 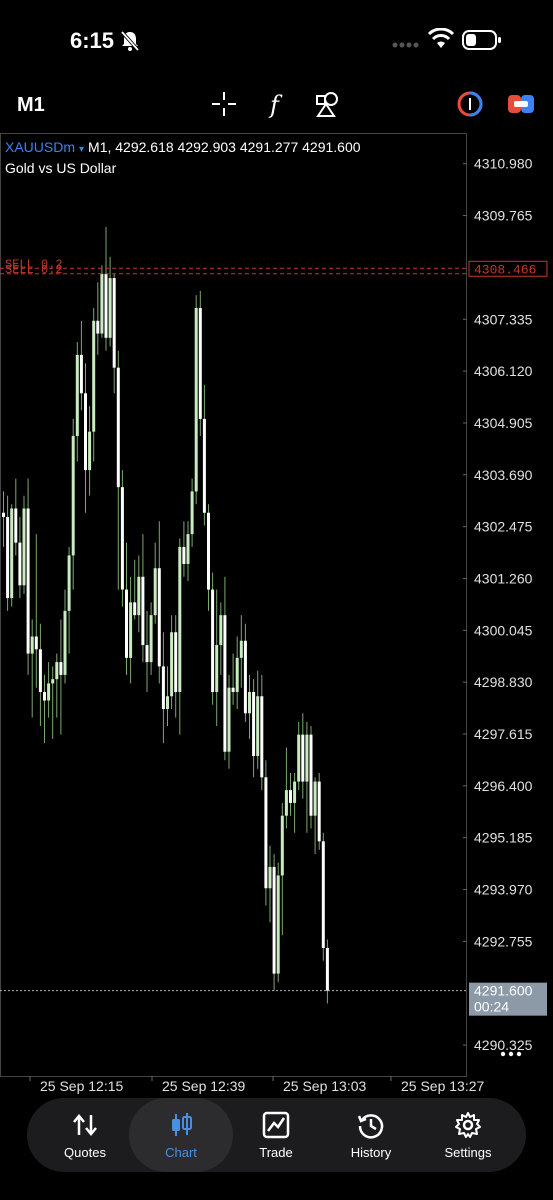 I want to click on sell-price-label: 4308.466, so click(x=505, y=269).